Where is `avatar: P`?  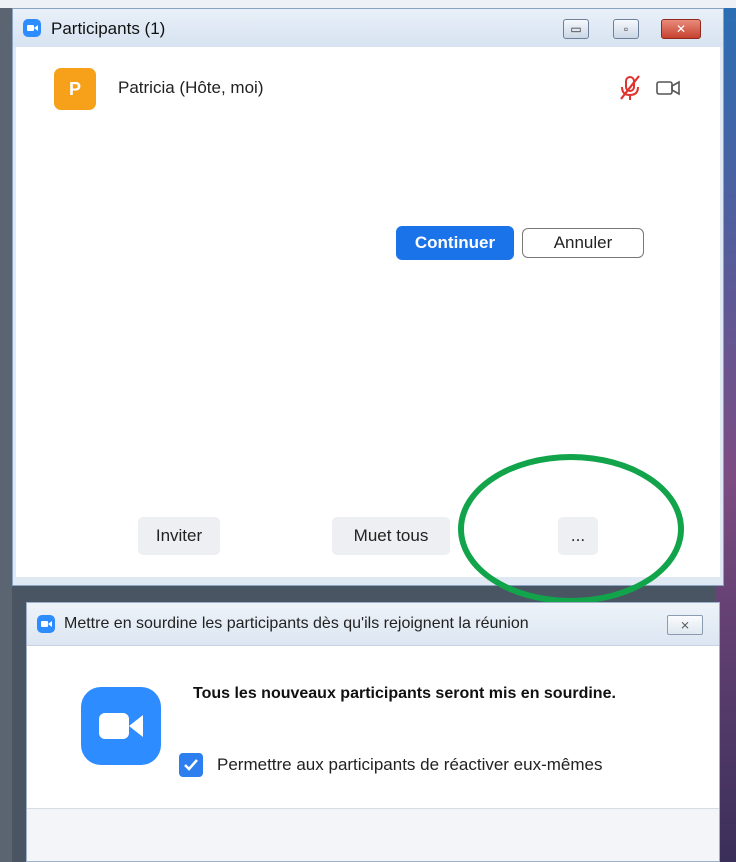 avatar: P is located at coordinates (75, 89).